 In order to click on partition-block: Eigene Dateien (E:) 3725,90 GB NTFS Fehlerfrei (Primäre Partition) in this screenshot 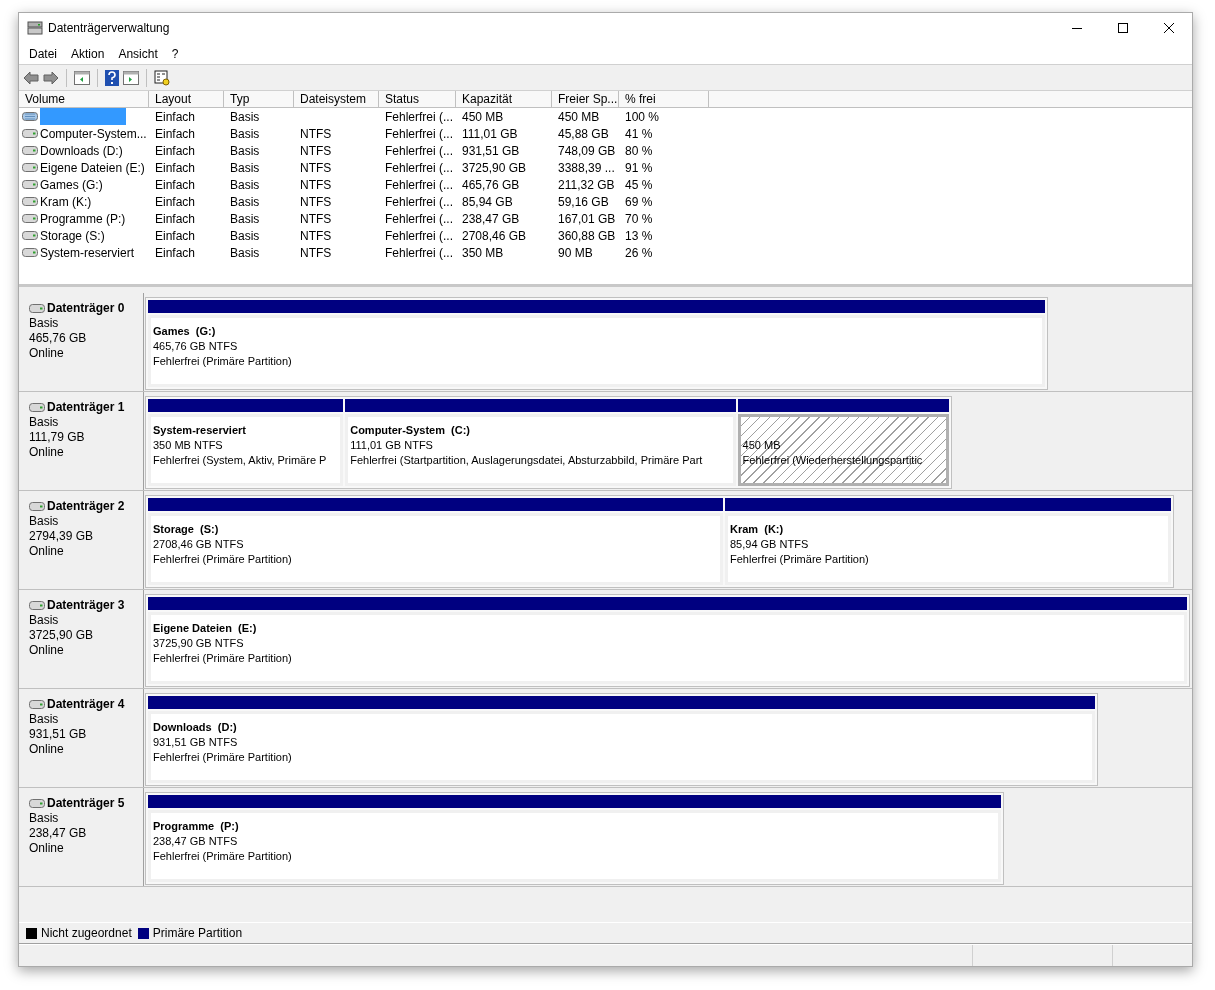, I will do `click(667, 648)`.